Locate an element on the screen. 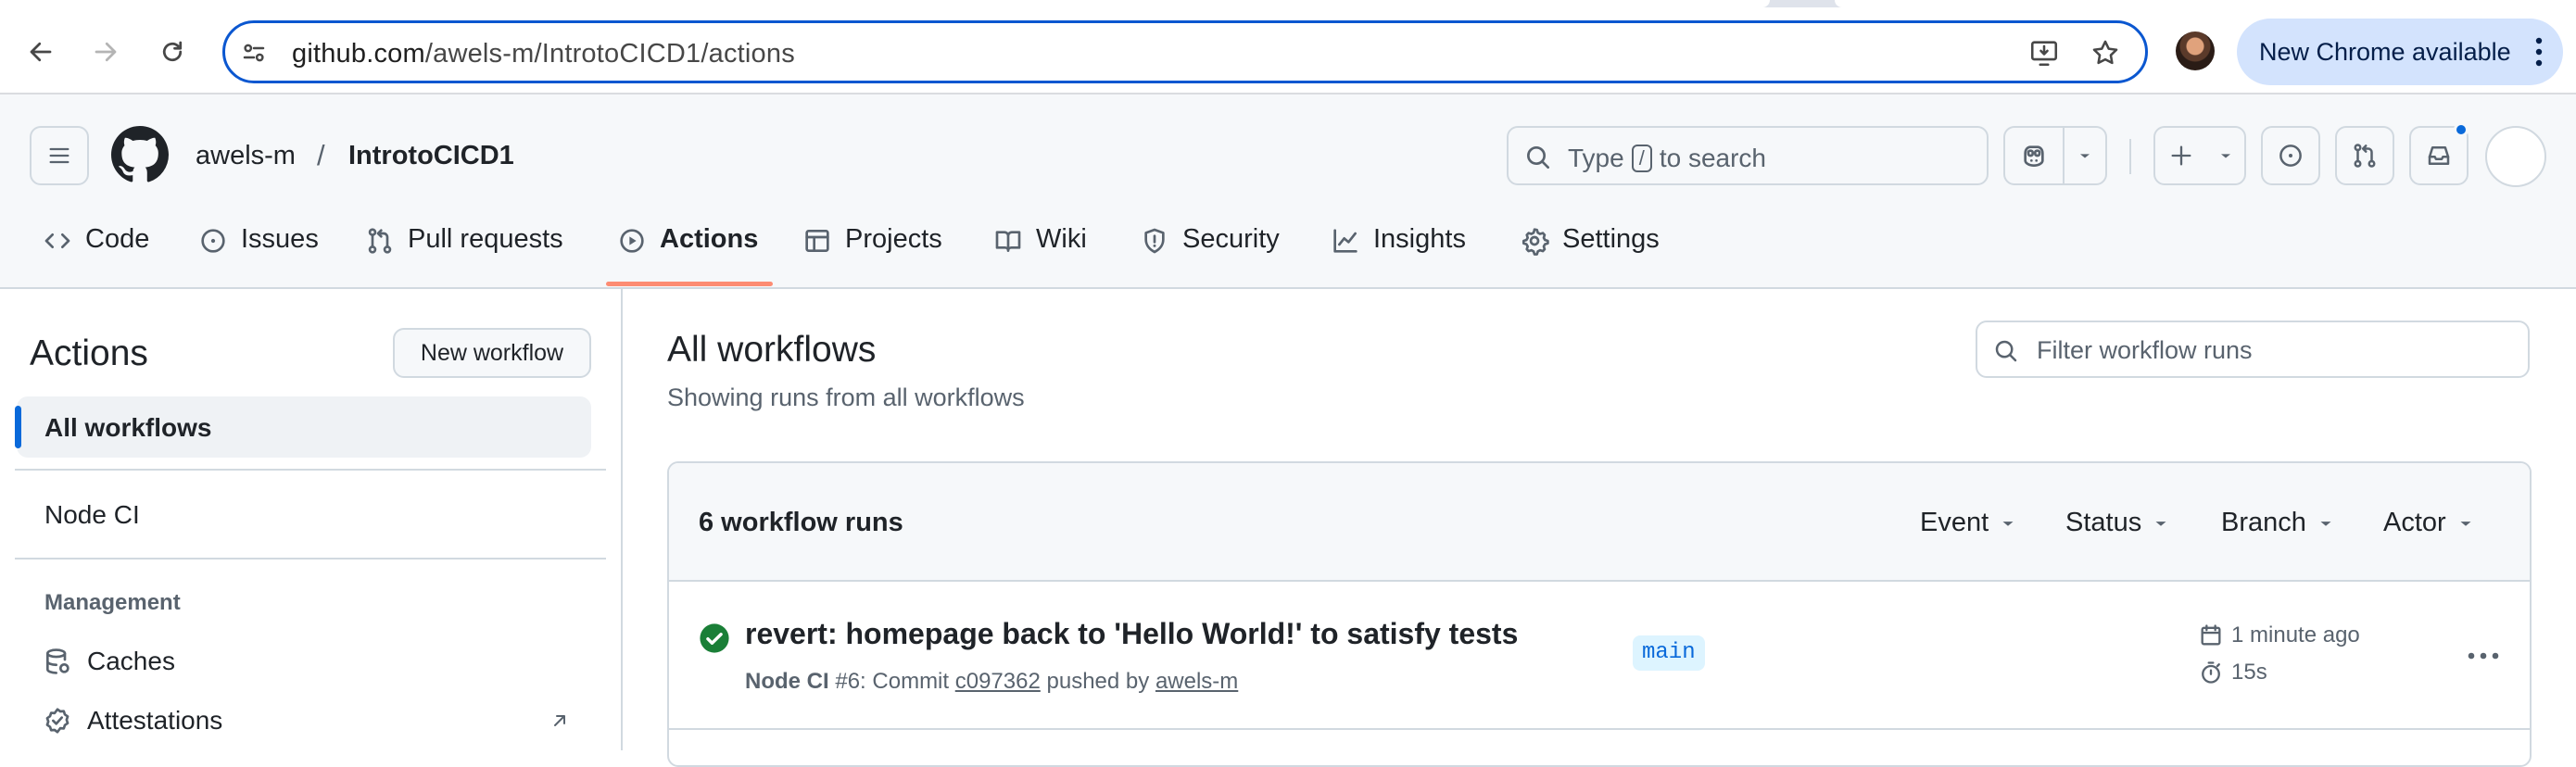 The width and height of the screenshot is (2576, 767). sidebar-item-label: Attestations is located at coordinates (155, 720).